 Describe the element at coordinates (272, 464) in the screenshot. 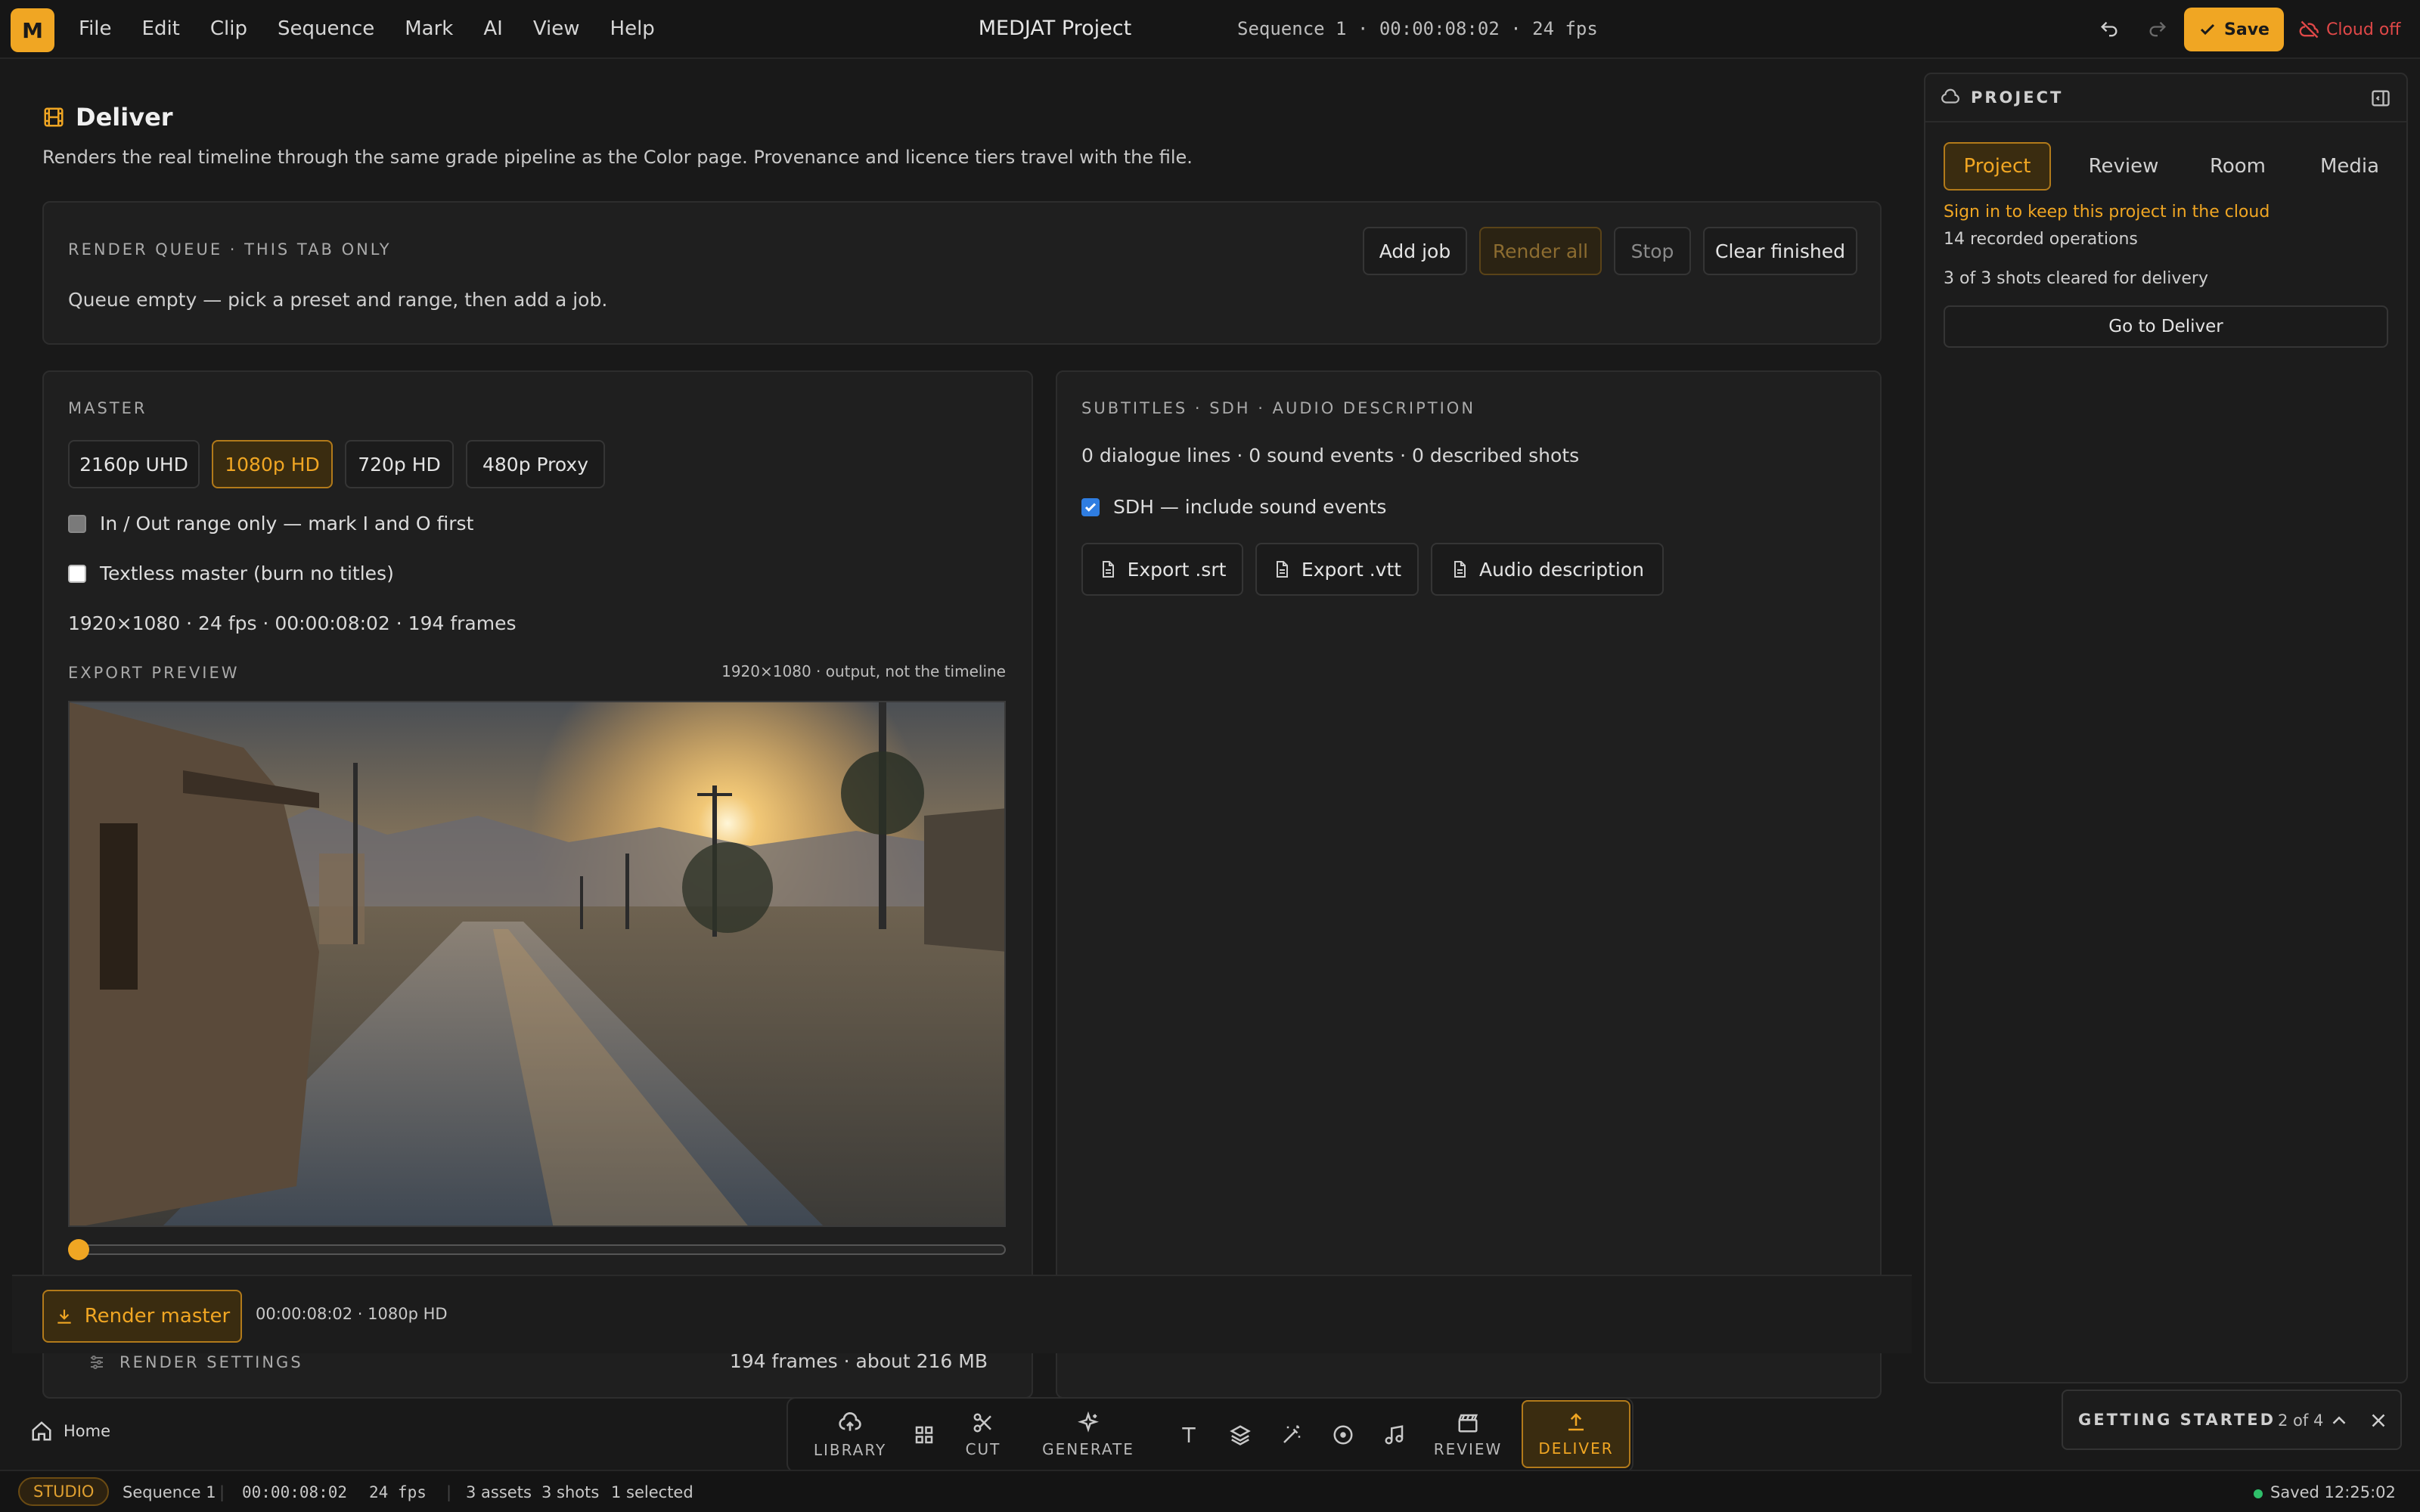

I see `preset-1080p-button: 1080p HD` at that location.